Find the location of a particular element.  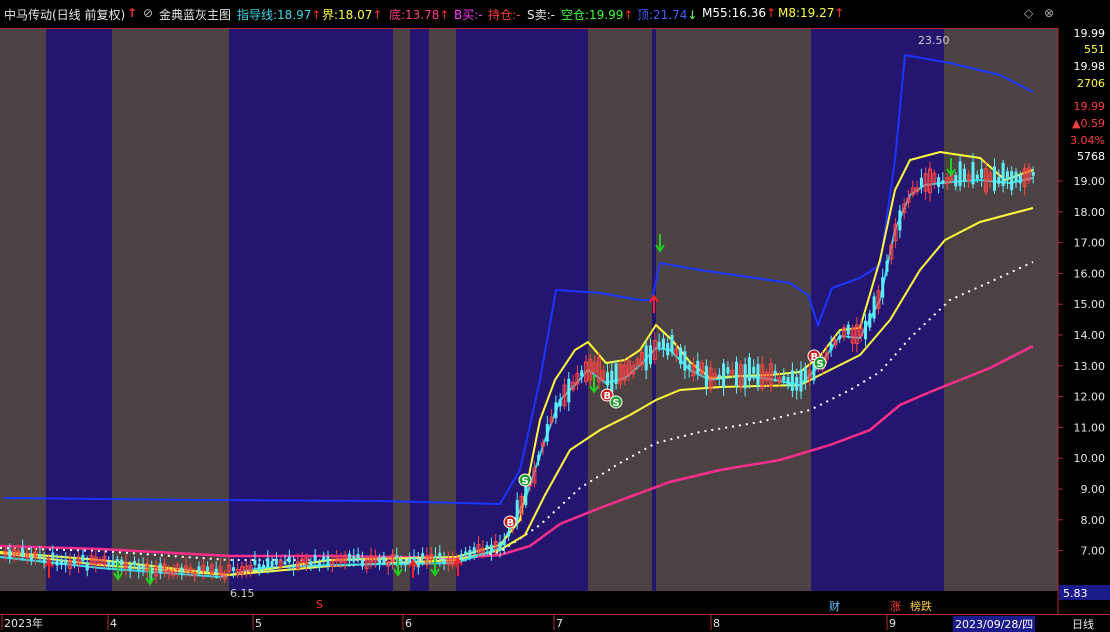

price-tick-label: 14.00 is located at coordinates (1090, 335).